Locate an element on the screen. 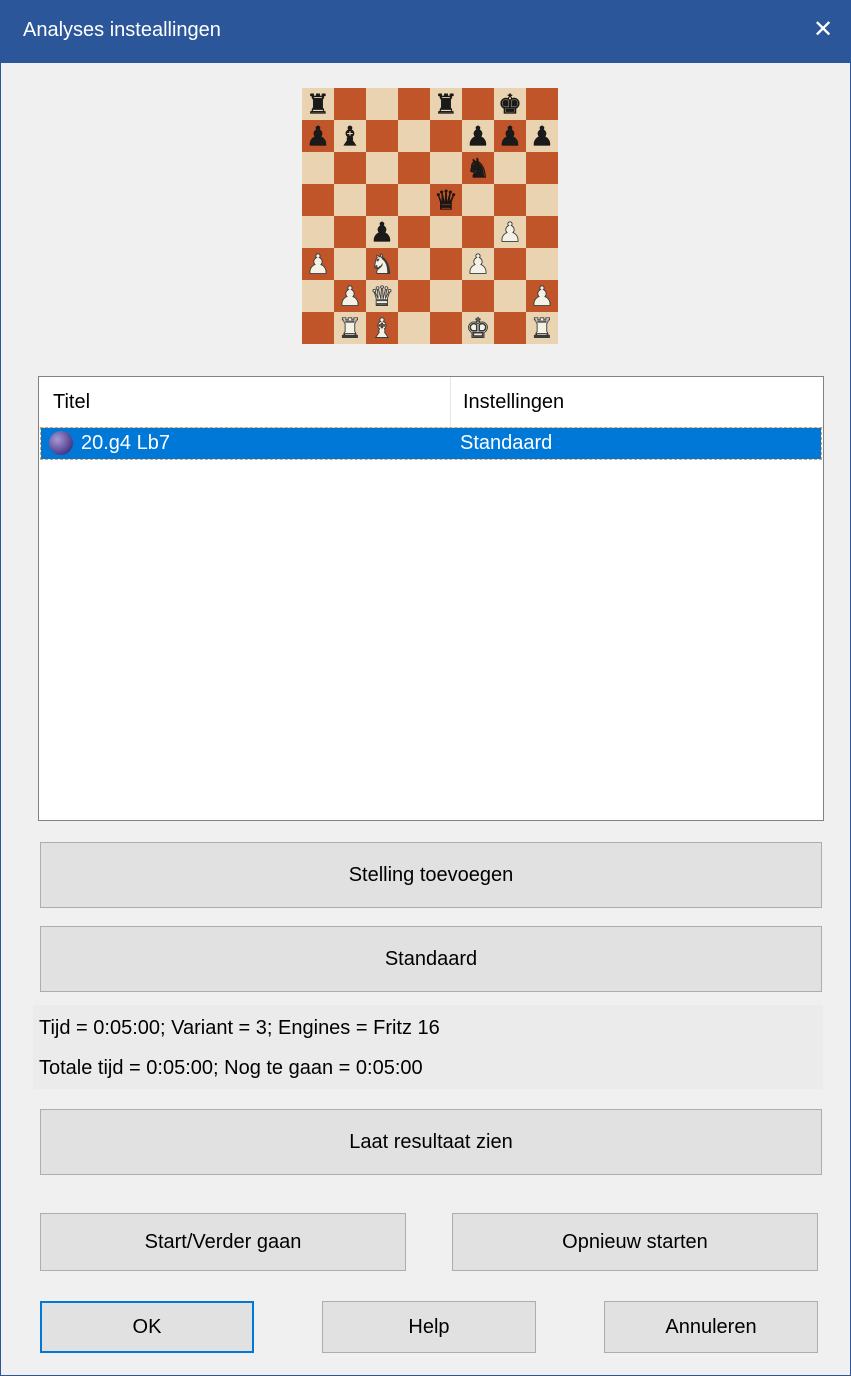  chess-board-svg: ♜ ♜ ♚♟ ♝ ♟ ♟ ♟♞♛♟ ♟♟ ♞ ♟♟ ♛ ♟♜ ♝ ♚ ♜ is located at coordinates (430, 216).